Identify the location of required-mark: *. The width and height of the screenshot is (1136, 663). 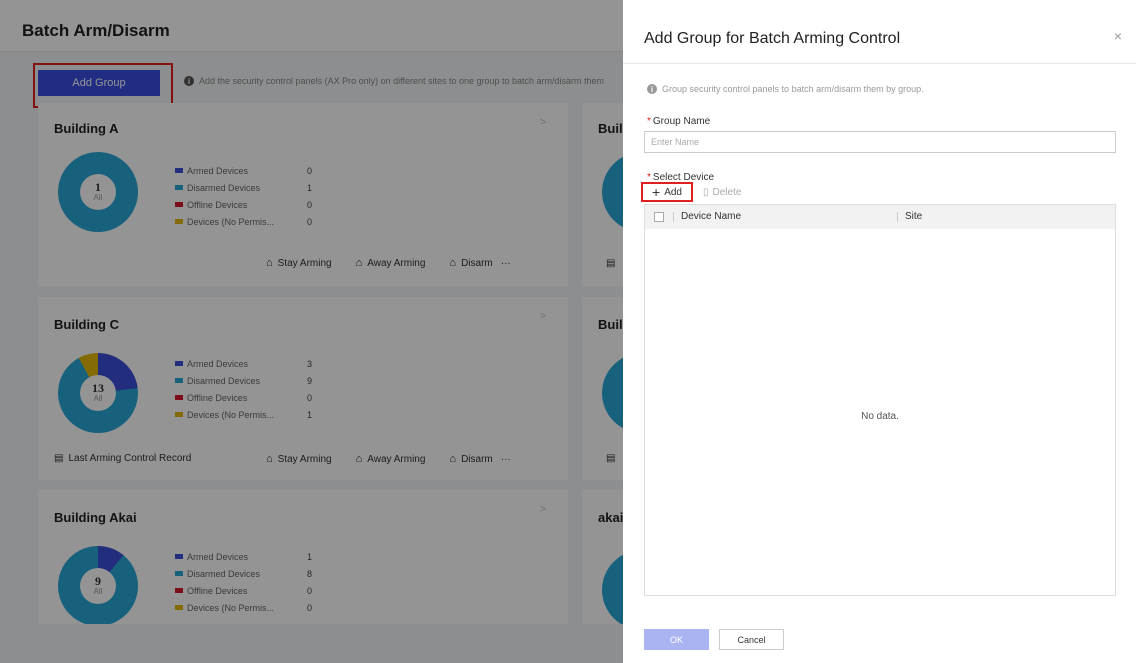
(649, 121).